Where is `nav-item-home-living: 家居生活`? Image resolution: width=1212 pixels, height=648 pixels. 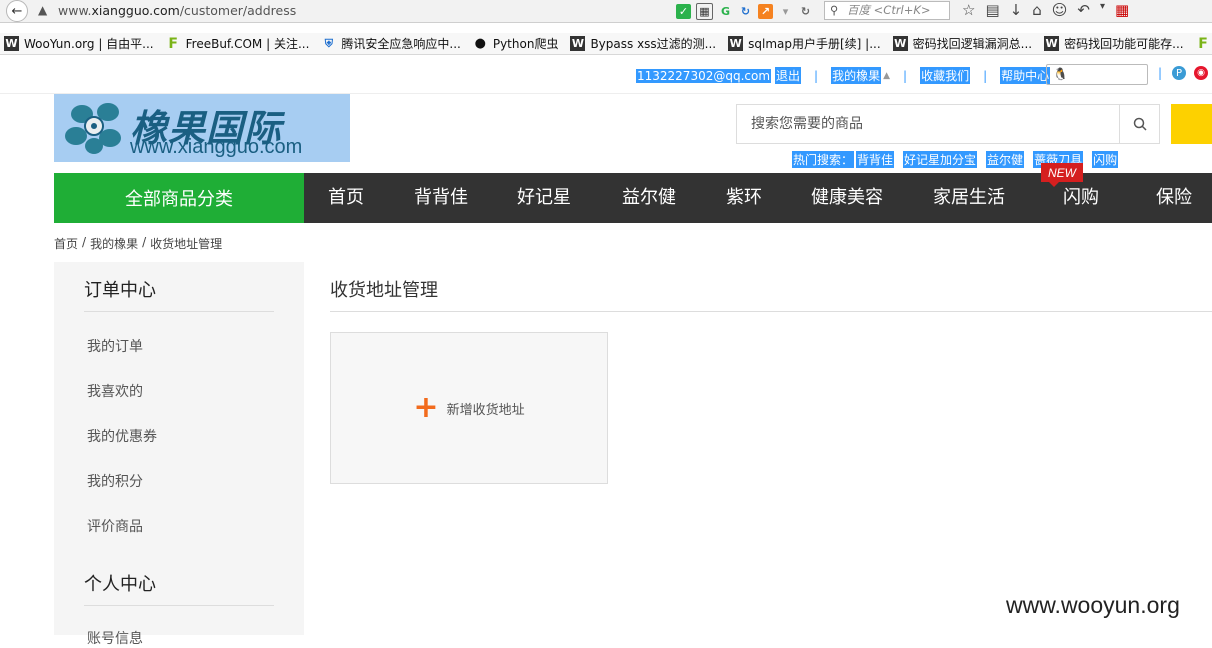 nav-item-home-living: 家居生活 is located at coordinates (969, 198).